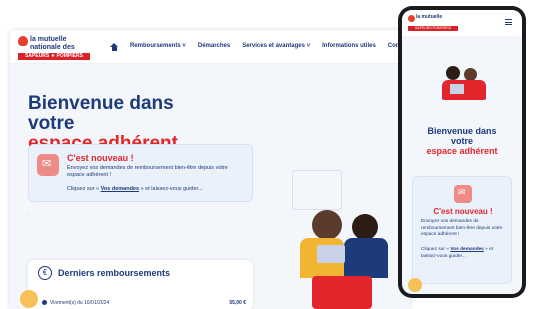  I want to click on logo-banner: SAPEURS ★ POMPIERS, so click(54, 56).